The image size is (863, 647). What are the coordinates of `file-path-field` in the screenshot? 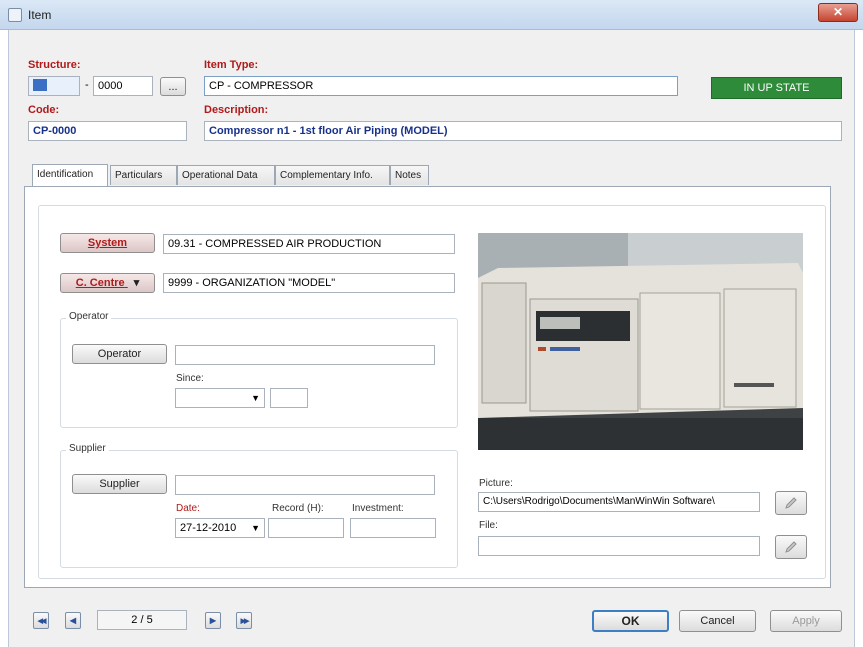 It's located at (619, 546).